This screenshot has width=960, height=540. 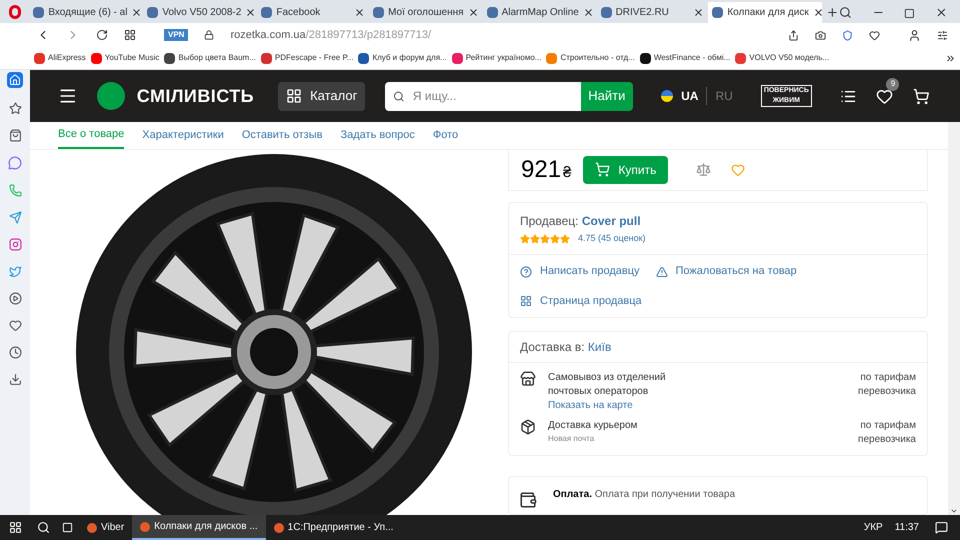 I want to click on price: 921₴, so click(x=546, y=169).